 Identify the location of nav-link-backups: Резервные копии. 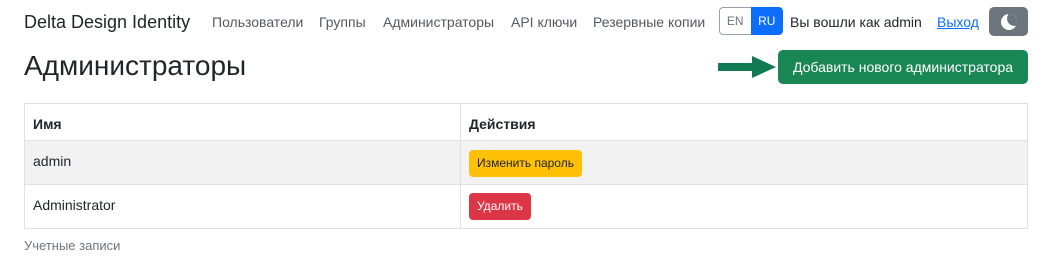
(649, 22).